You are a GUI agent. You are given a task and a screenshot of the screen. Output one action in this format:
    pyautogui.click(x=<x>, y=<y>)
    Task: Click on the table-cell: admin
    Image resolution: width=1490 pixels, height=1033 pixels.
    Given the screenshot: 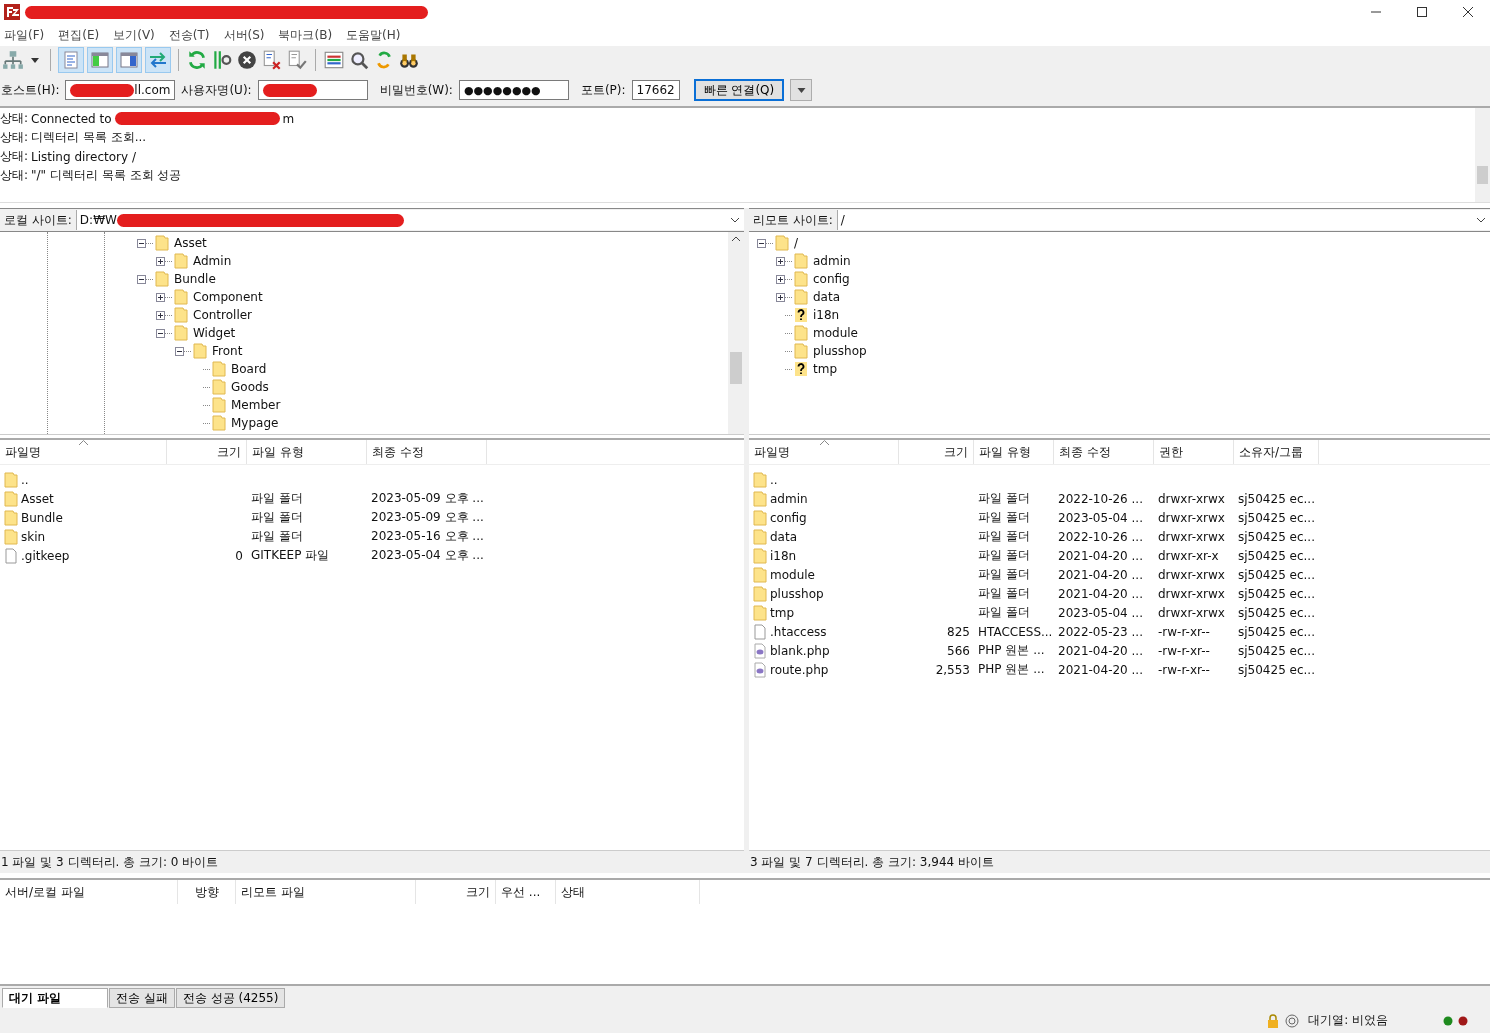 What is the action you would take?
    pyautogui.click(x=789, y=498)
    